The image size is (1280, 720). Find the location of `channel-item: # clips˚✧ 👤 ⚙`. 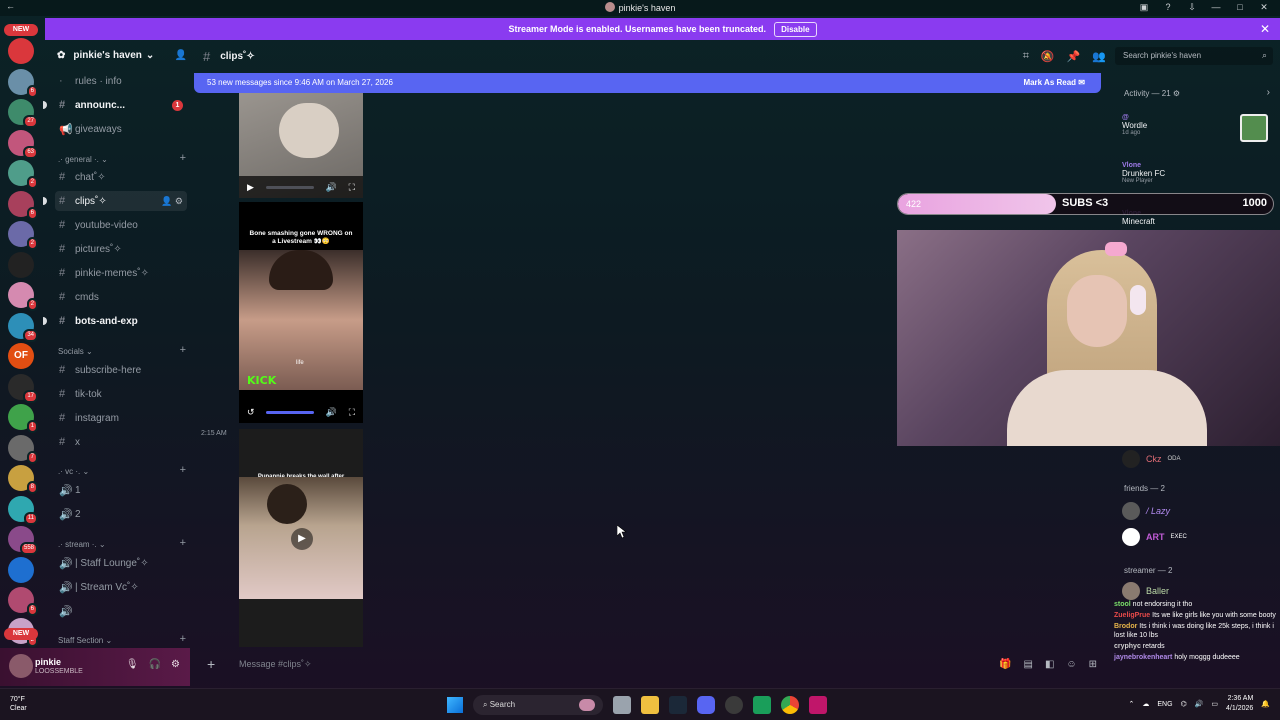

channel-item: # clips˚✧ 👤 ⚙ is located at coordinates (115, 201).